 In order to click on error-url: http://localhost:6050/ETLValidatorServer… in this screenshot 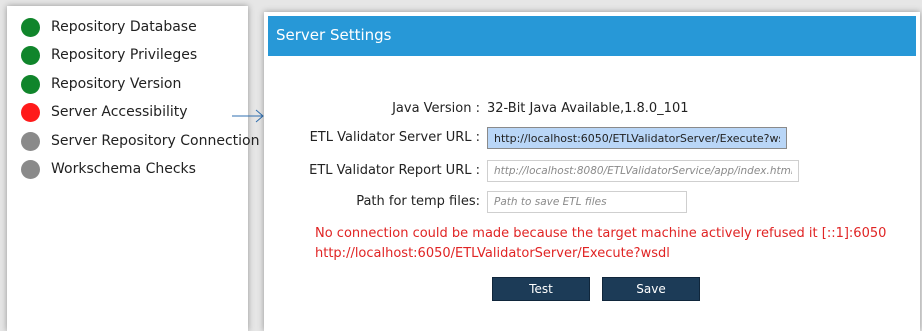, I will do `click(492, 253)`.